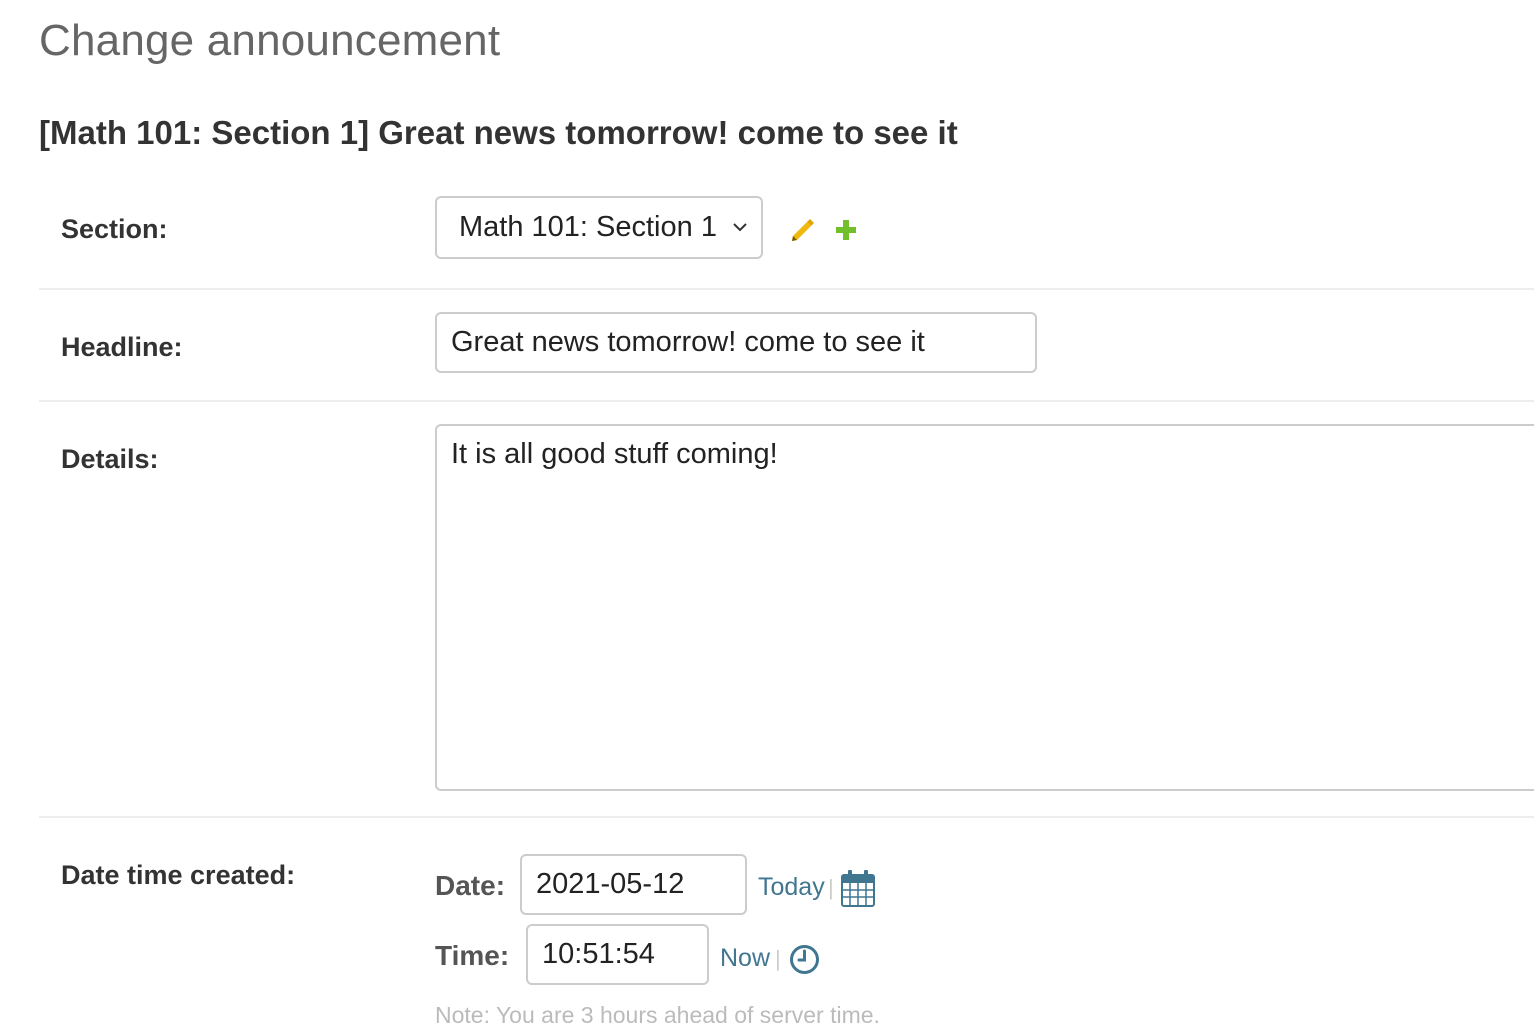  What do you see at coordinates (740, 227) in the screenshot?
I see `chevron-down-icon` at bounding box center [740, 227].